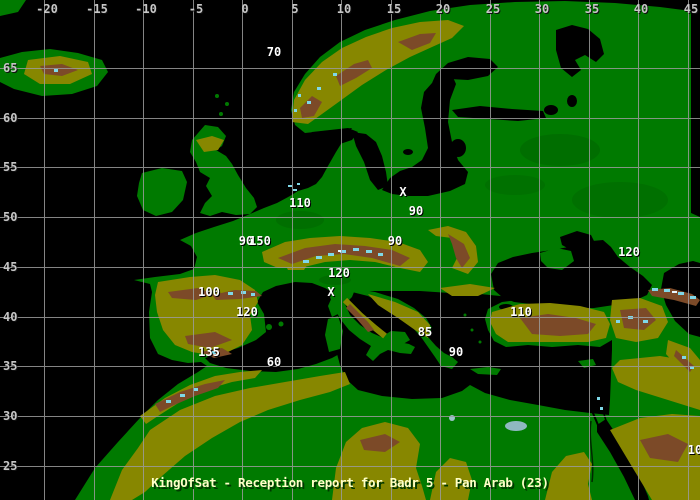 The image size is (700, 500). I want to click on lake-ladoga, so click(551, 110).